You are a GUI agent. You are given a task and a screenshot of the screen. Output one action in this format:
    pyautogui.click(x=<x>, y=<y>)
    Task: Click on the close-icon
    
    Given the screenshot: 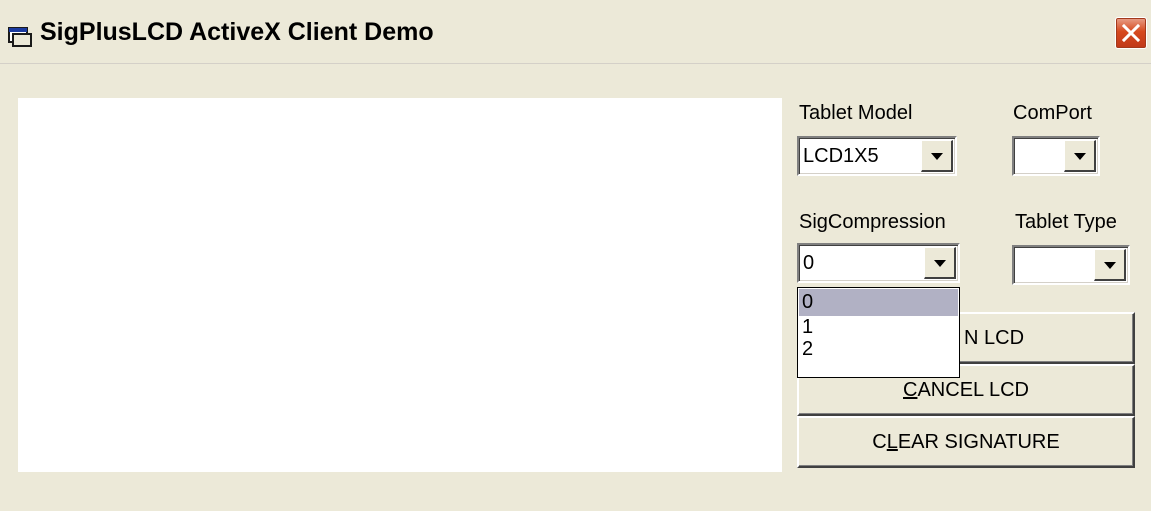 What is the action you would take?
    pyautogui.click(x=1131, y=33)
    